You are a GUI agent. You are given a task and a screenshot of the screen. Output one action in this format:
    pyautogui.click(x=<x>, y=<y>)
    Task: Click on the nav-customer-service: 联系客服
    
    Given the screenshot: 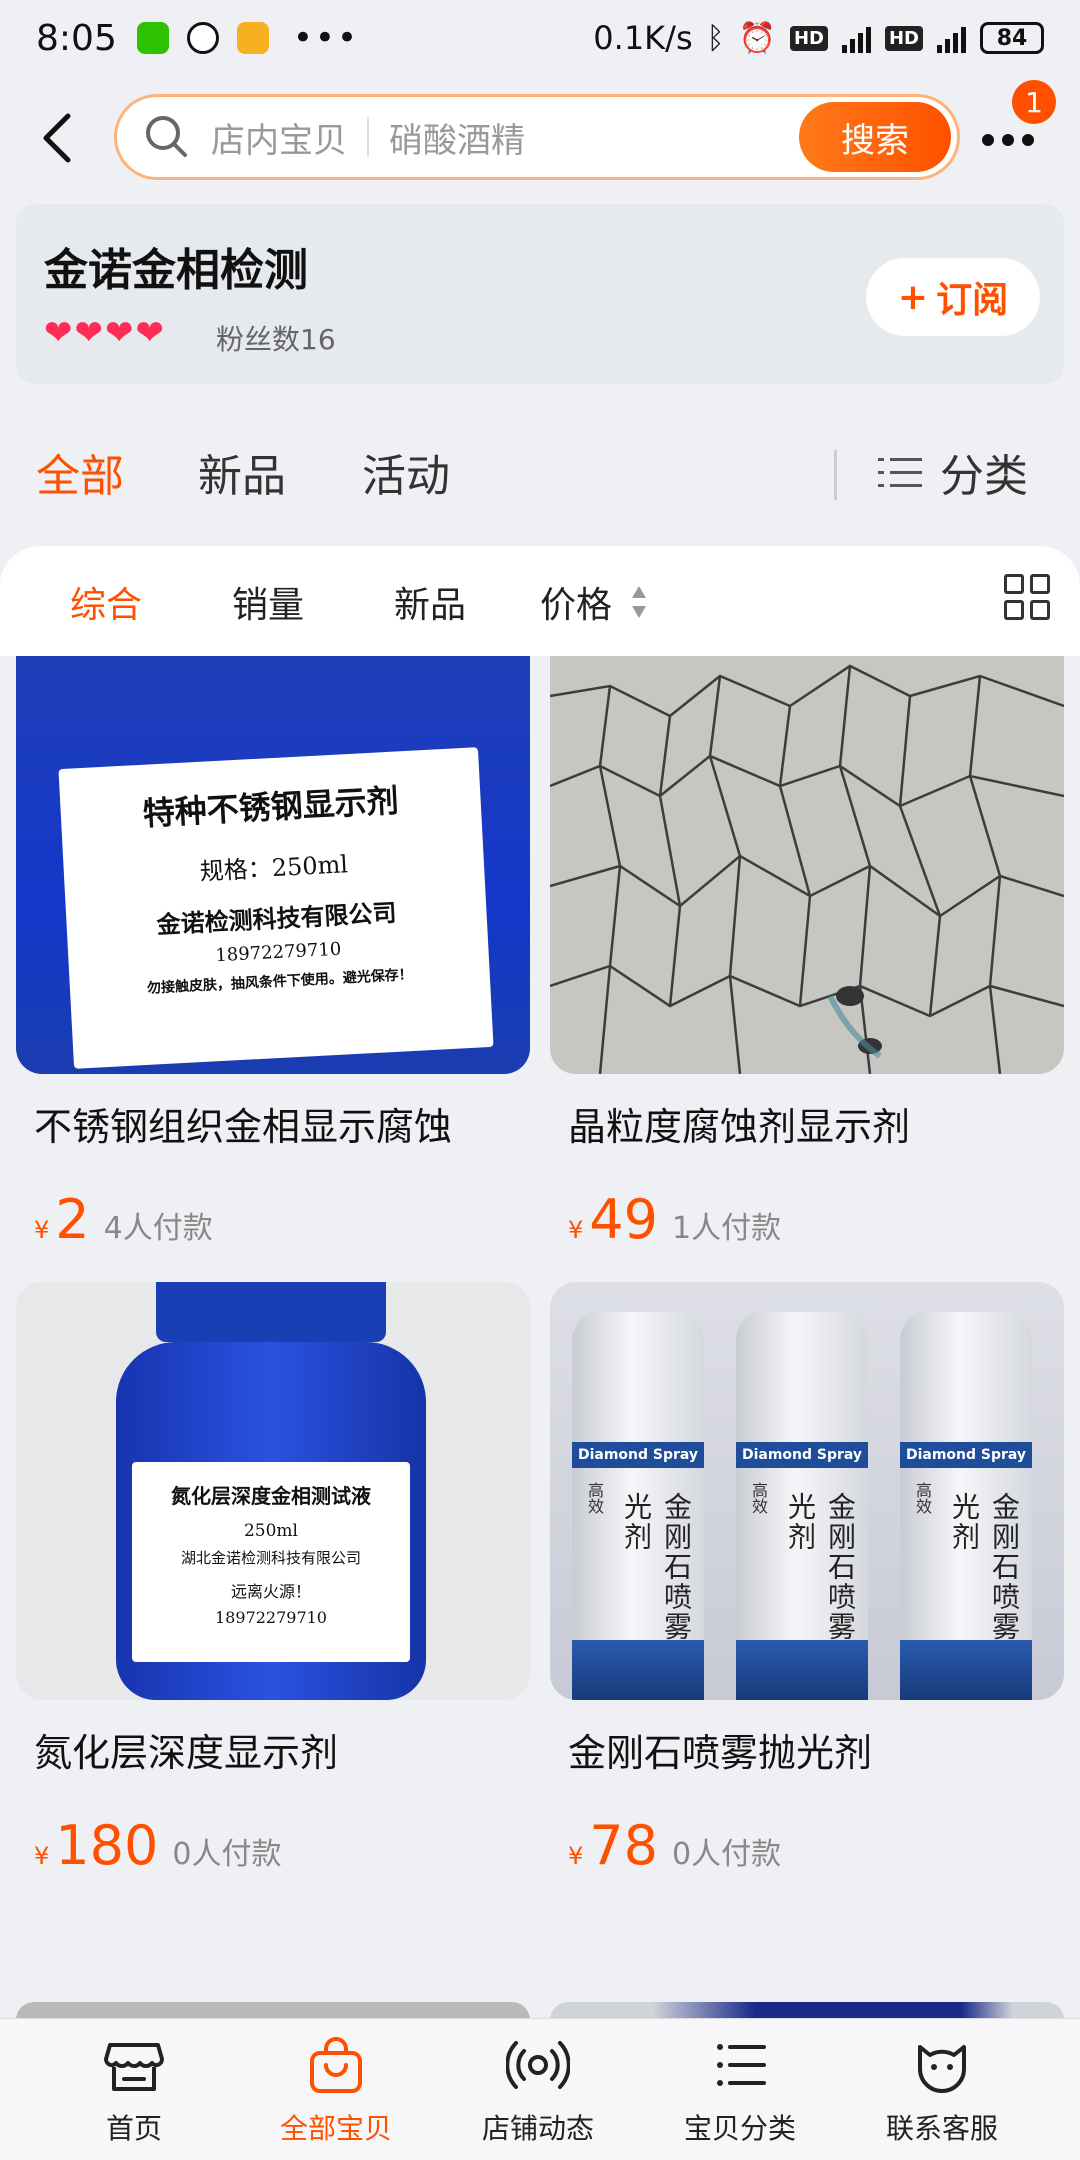 What is the action you would take?
    pyautogui.click(x=942, y=2090)
    